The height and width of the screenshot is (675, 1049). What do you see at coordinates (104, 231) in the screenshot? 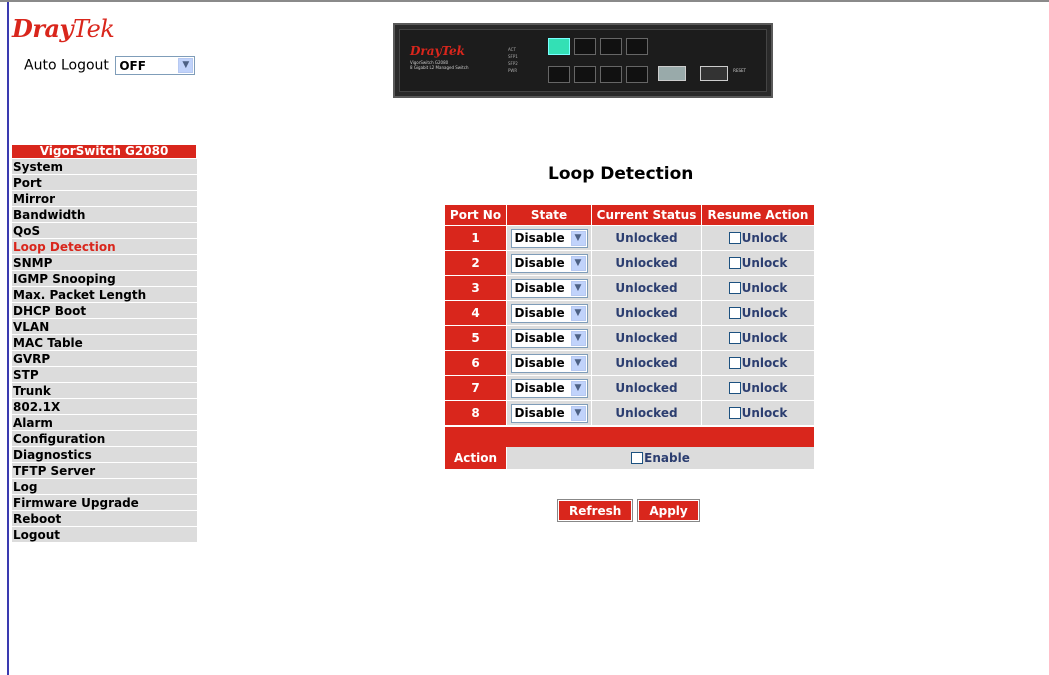
I see `sidebar-item-qos: QoS` at bounding box center [104, 231].